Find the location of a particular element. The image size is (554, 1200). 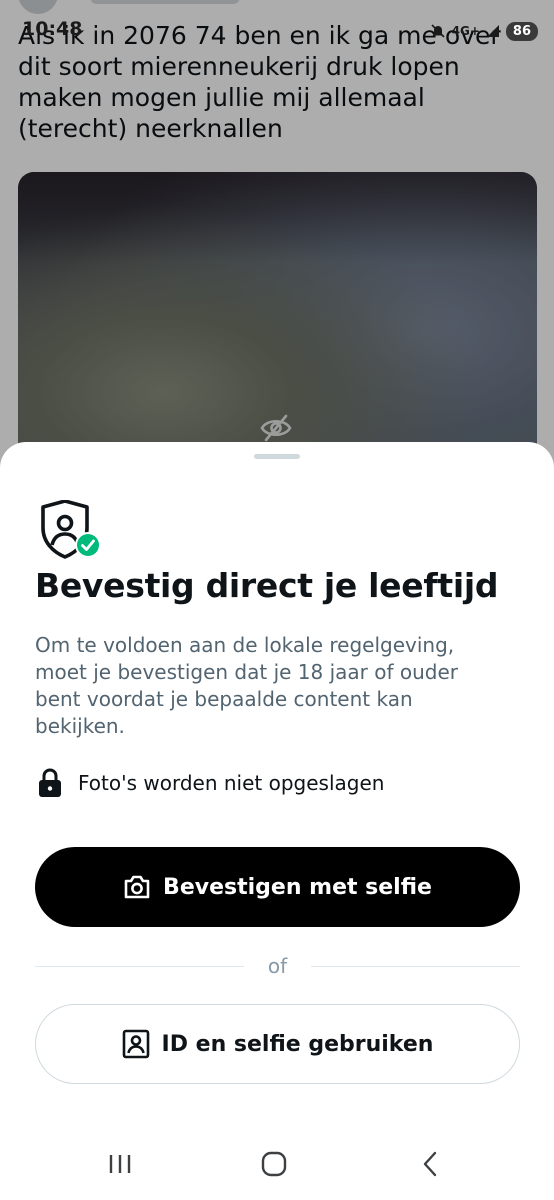

back-button is located at coordinates (430, 1164).